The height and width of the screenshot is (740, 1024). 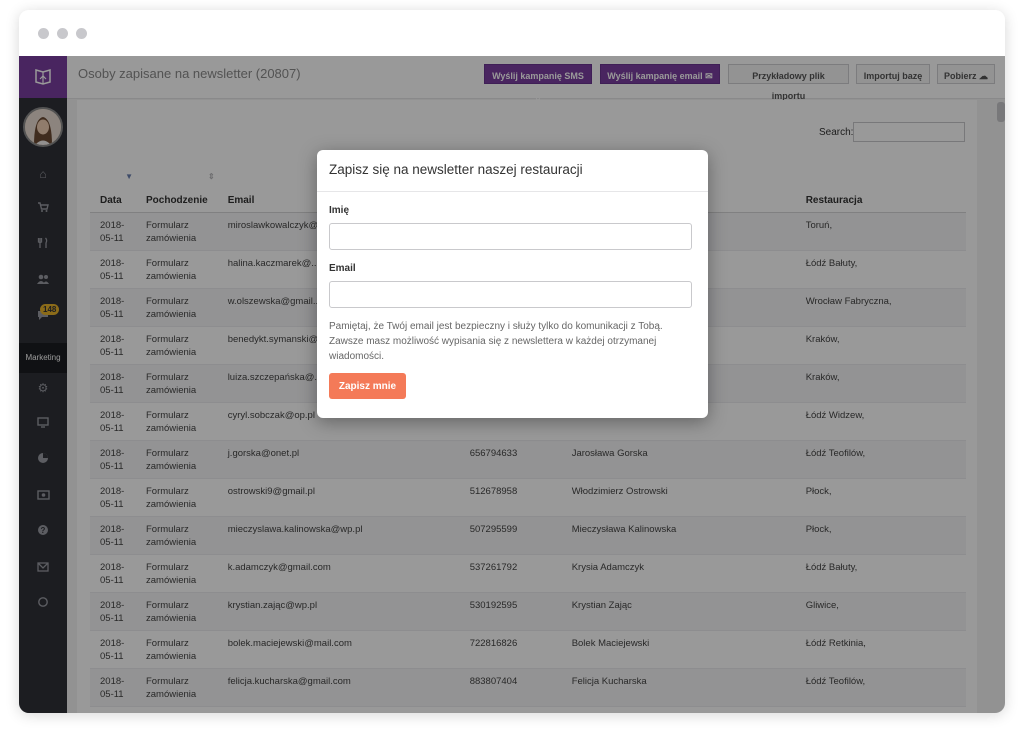 I want to click on modal-divider, so click(x=512, y=191).